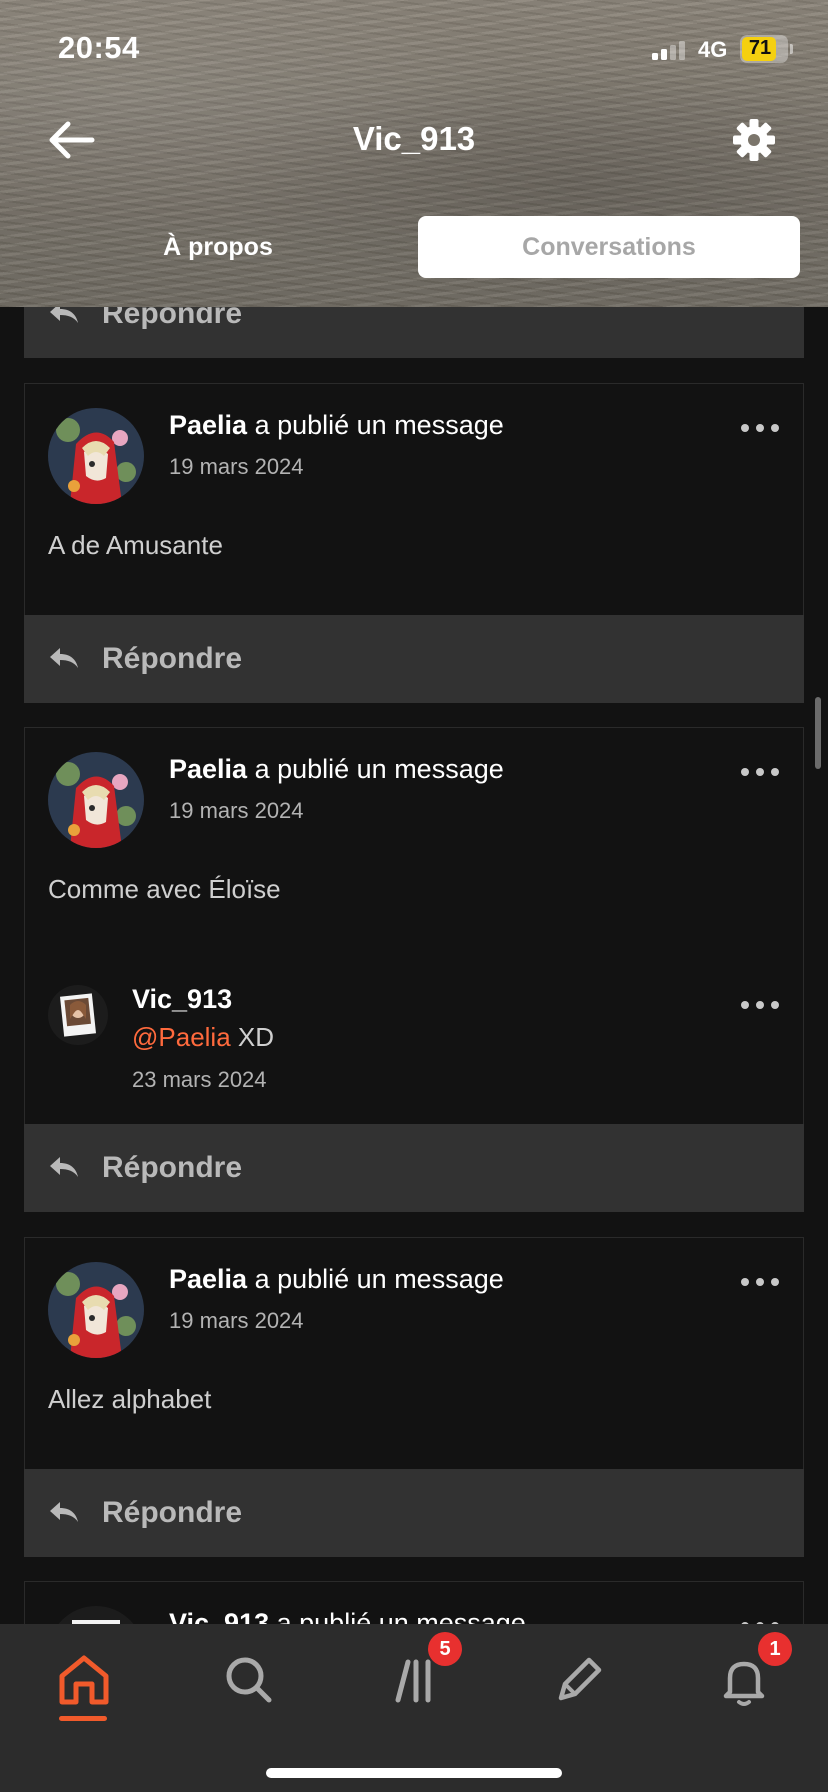 The width and height of the screenshot is (828, 1792). Describe the element at coordinates (760, 48) in the screenshot. I see `battery-level: 71` at that location.